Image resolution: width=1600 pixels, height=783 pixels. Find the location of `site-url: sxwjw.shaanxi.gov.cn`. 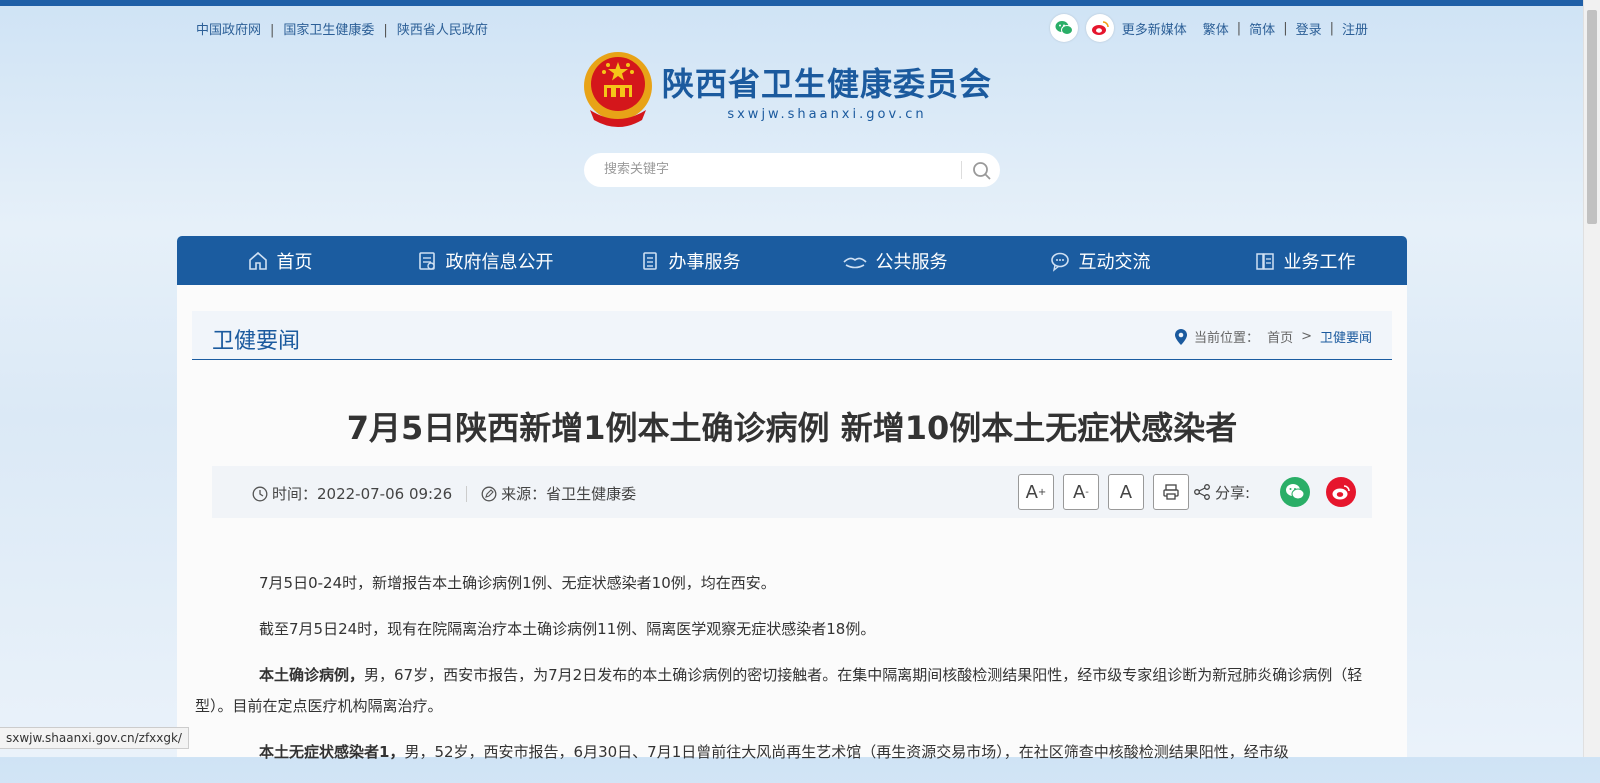

site-url: sxwjw.shaanxi.gov.cn is located at coordinates (827, 114).